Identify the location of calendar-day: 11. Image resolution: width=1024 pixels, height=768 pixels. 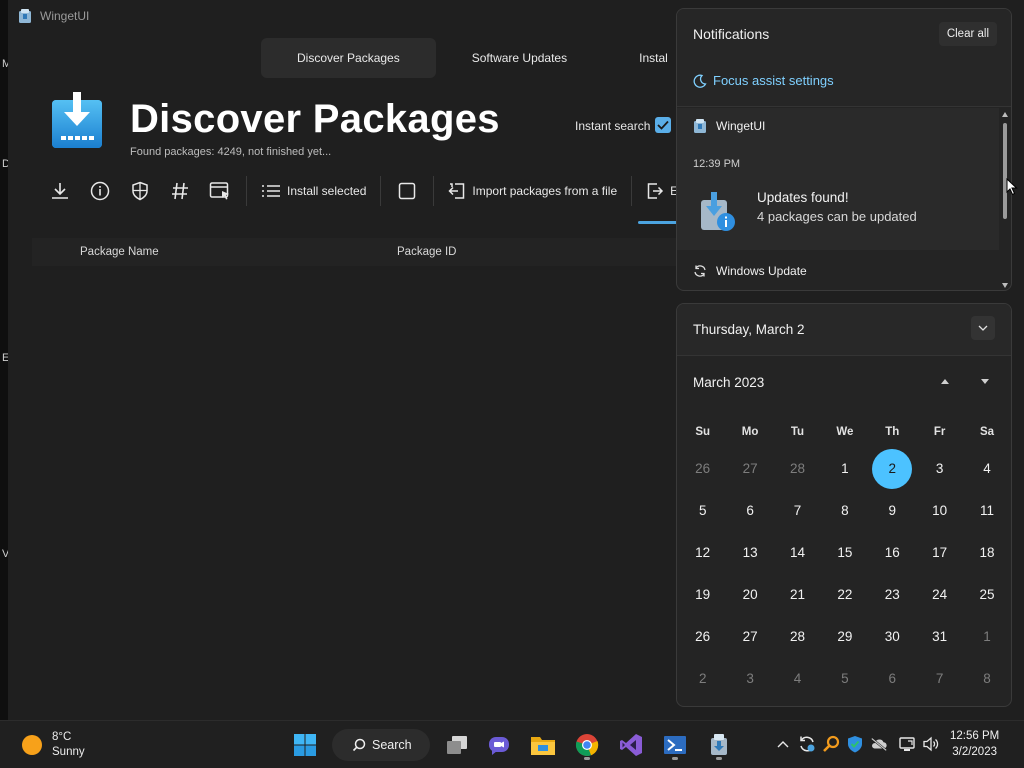
(986, 511).